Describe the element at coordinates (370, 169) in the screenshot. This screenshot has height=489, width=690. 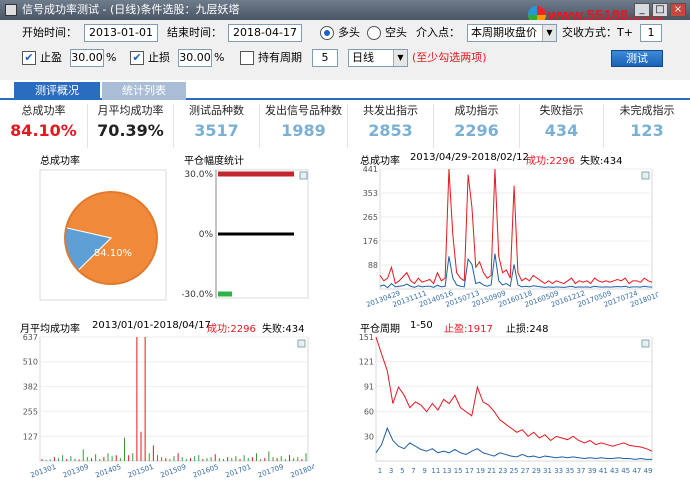
I see `overall-ytick: 441` at that location.